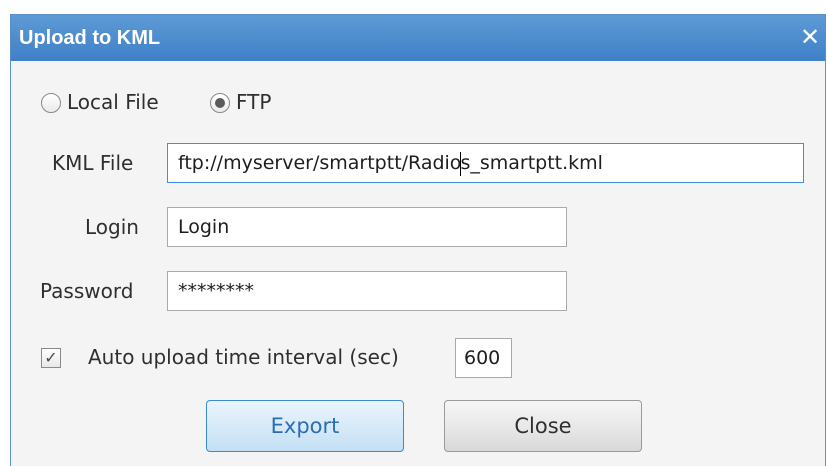 This screenshot has height=466, width=828. What do you see at coordinates (113, 102) in the screenshot?
I see `local-file-label: Local File` at bounding box center [113, 102].